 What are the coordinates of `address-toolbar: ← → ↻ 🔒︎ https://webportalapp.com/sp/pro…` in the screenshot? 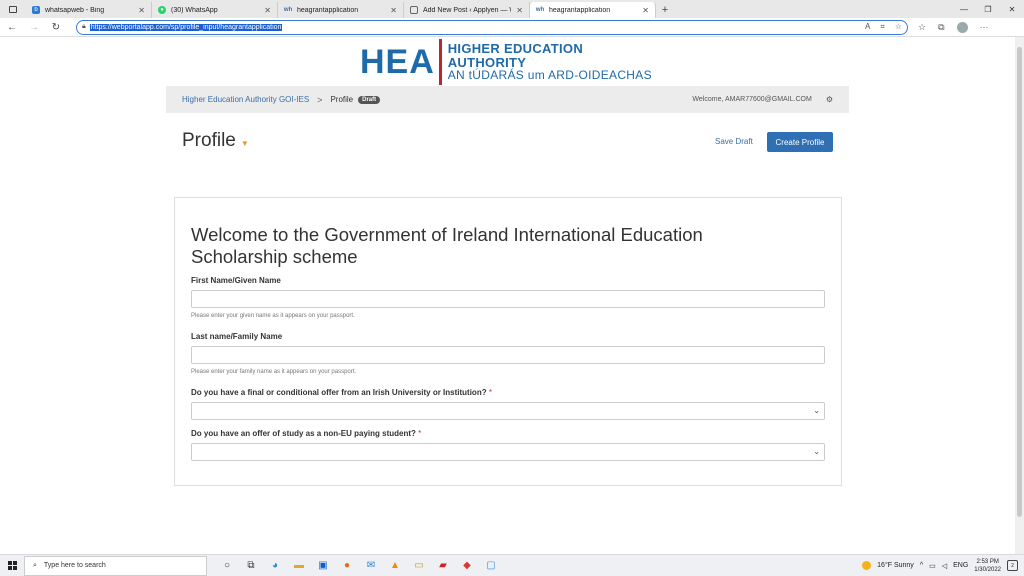 It's located at (512, 27).